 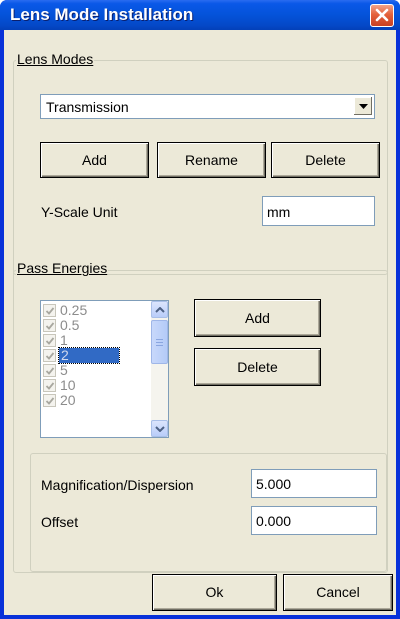 I want to click on lens-mode-selected-value: Transmission, so click(x=87, y=107).